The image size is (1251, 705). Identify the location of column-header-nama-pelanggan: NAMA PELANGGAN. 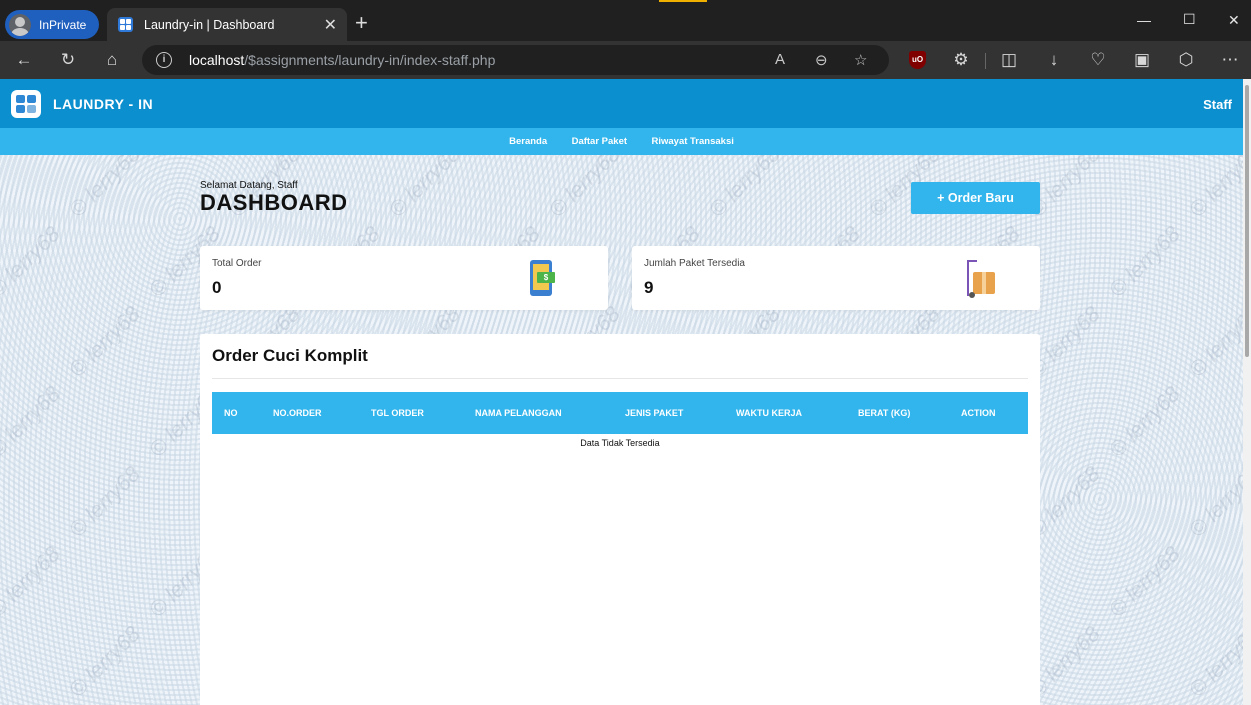
(518, 413).